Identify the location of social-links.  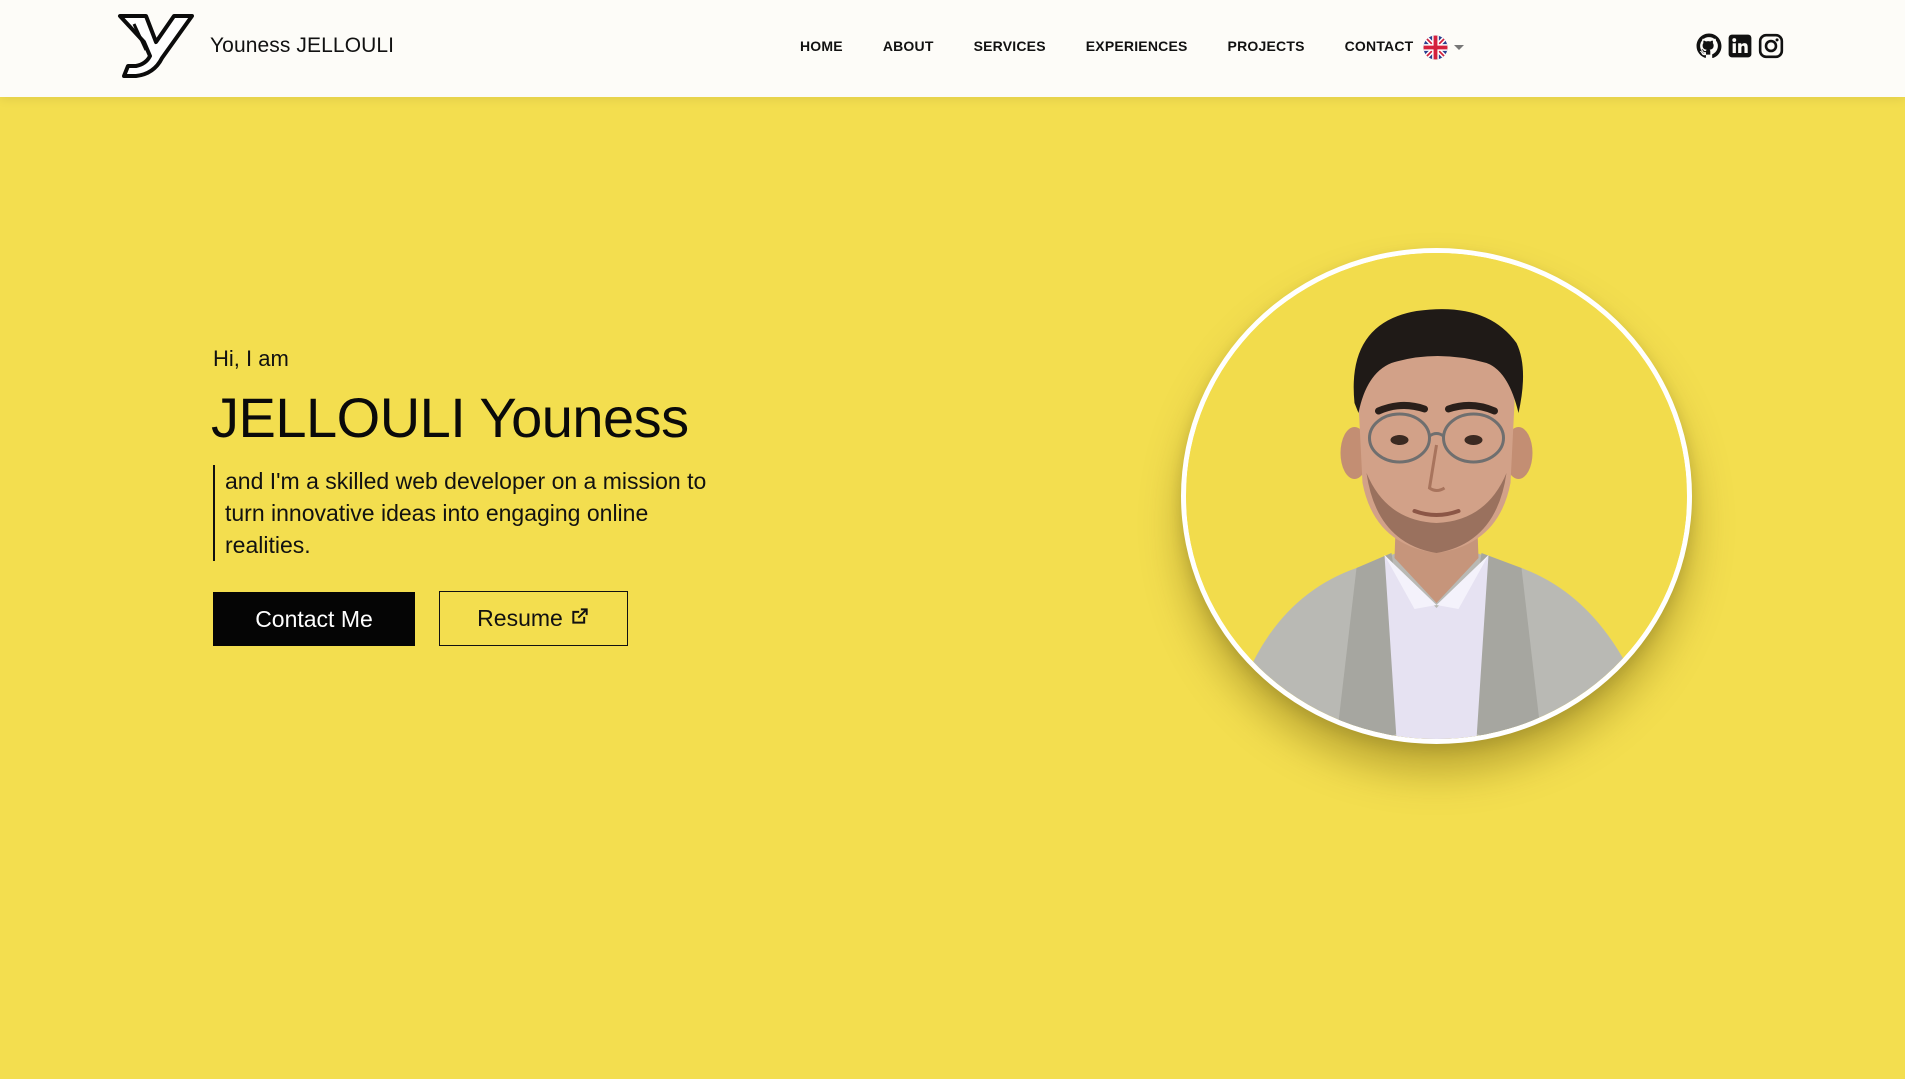
(1742, 46).